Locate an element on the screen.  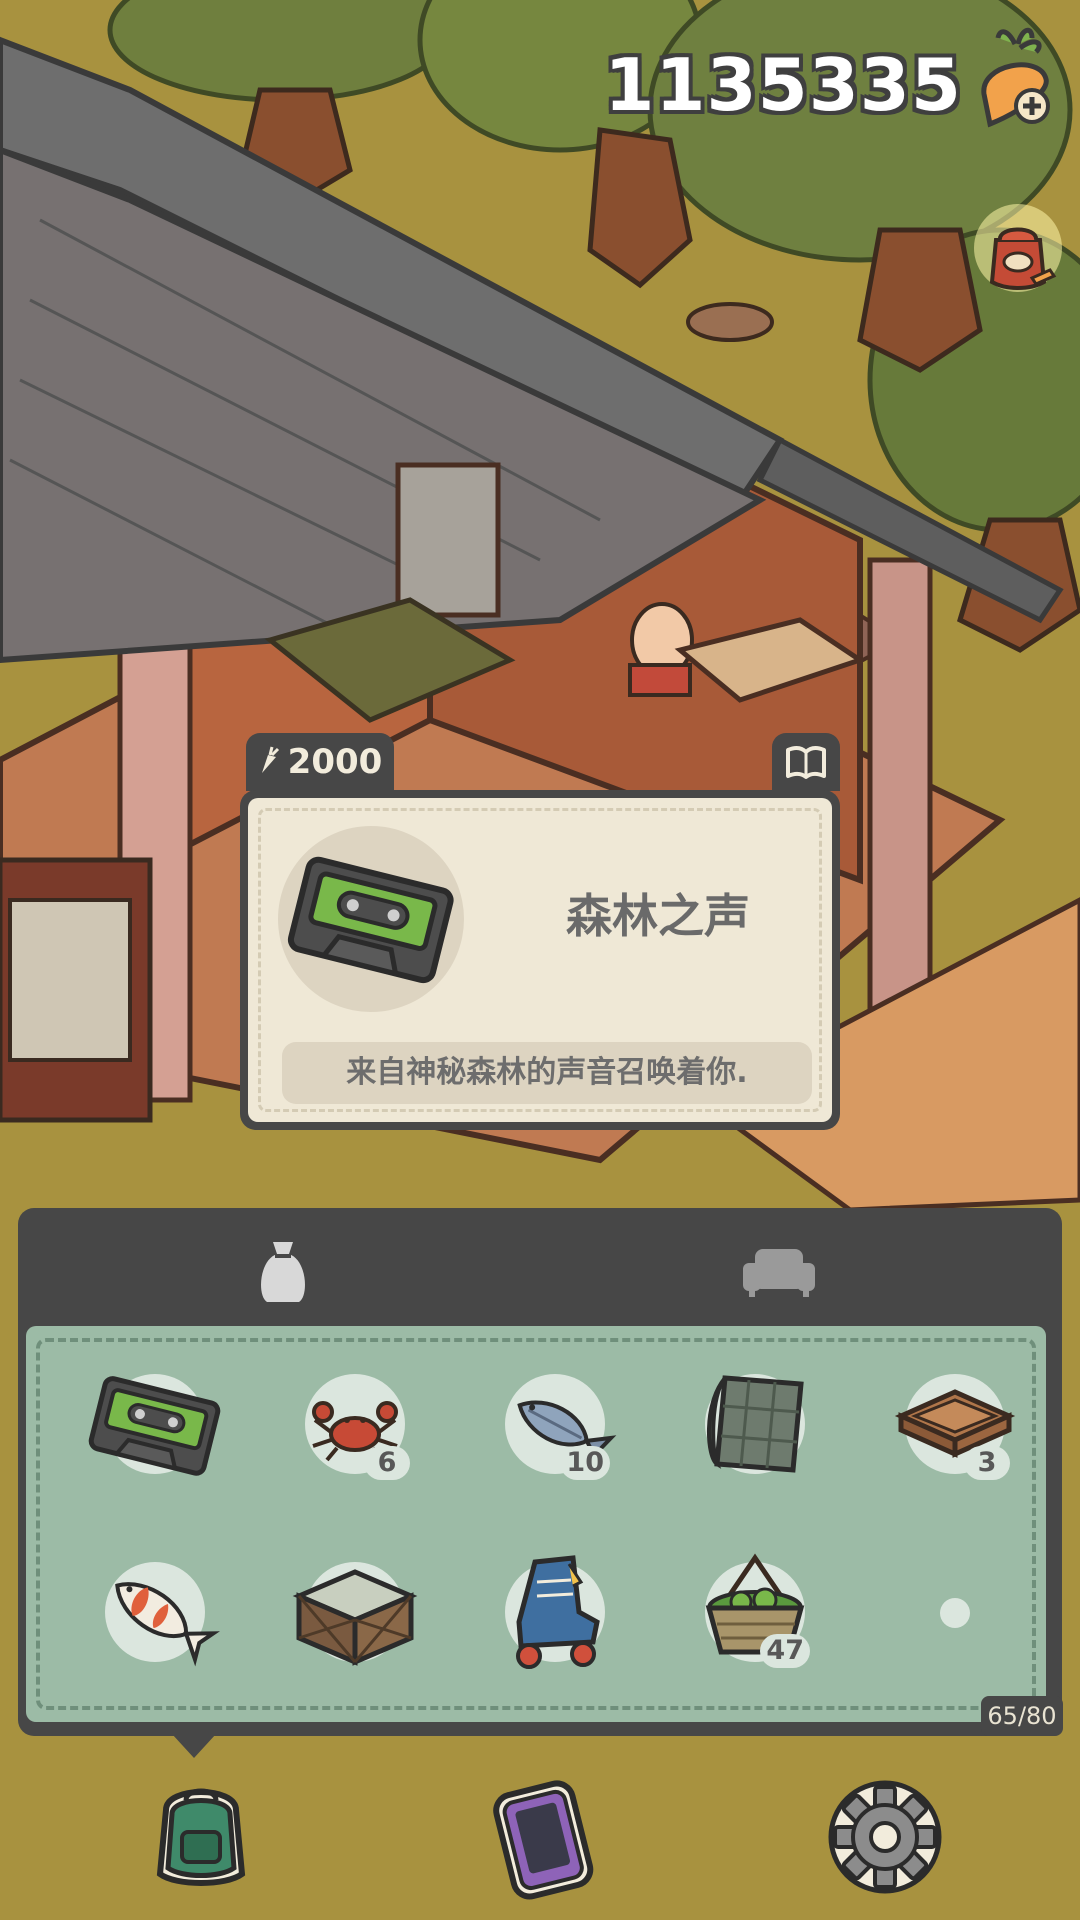
inventory-slot: 3 is located at coordinates (955, 1424).